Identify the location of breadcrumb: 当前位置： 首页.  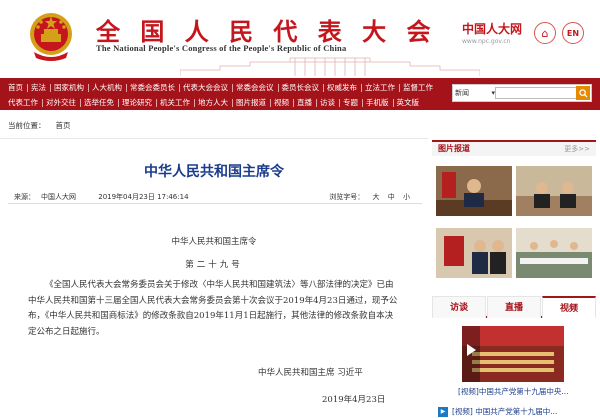
(39, 125).